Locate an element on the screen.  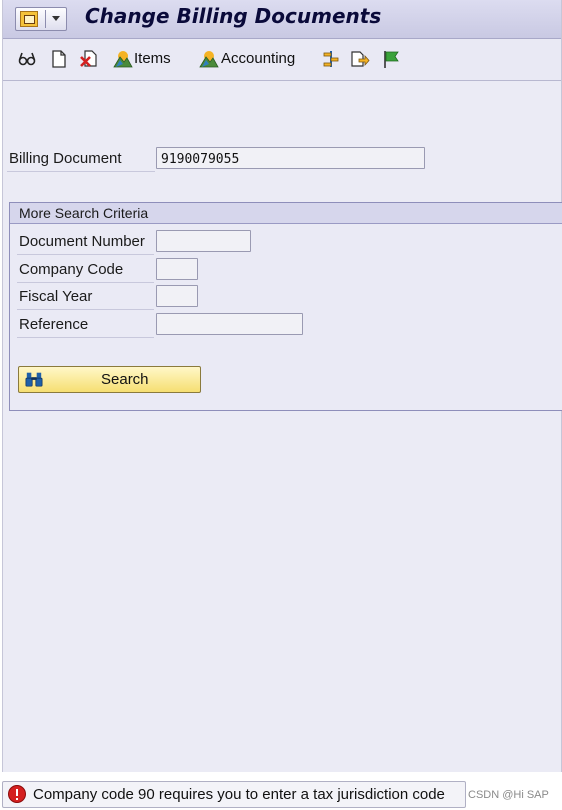
new-document-icon is located at coordinates (59, 59).